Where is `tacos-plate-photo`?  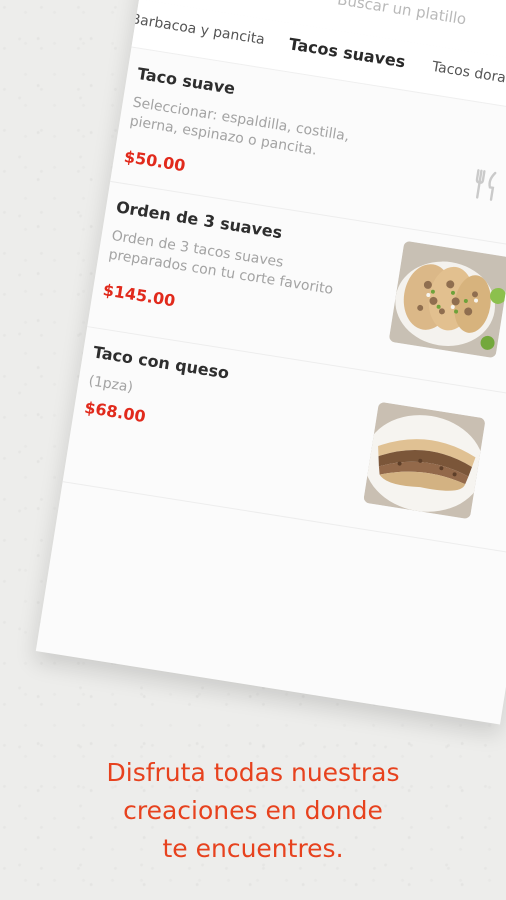 tacos-plate-photo is located at coordinates (447, 299).